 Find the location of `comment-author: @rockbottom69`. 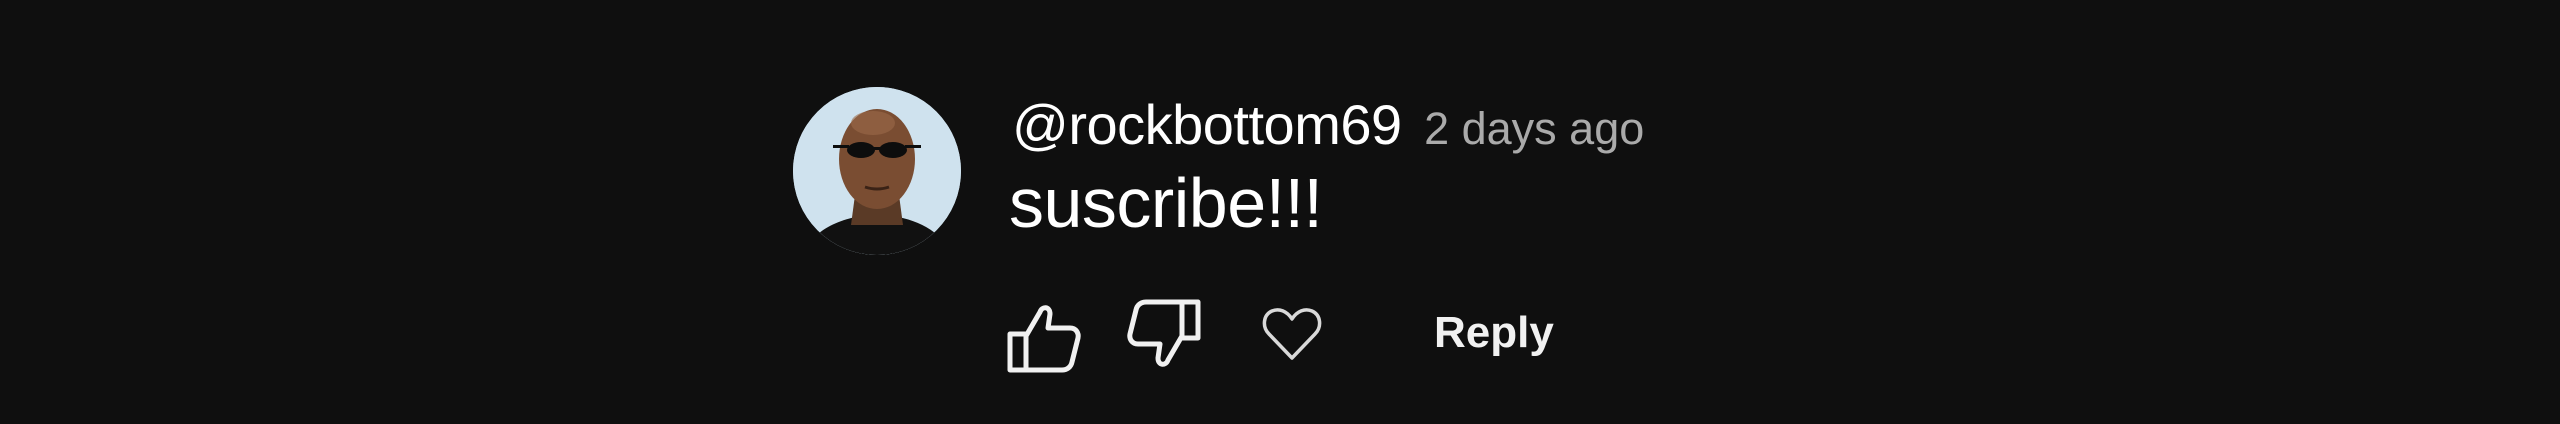

comment-author: @rockbottom69 is located at coordinates (1207, 124).